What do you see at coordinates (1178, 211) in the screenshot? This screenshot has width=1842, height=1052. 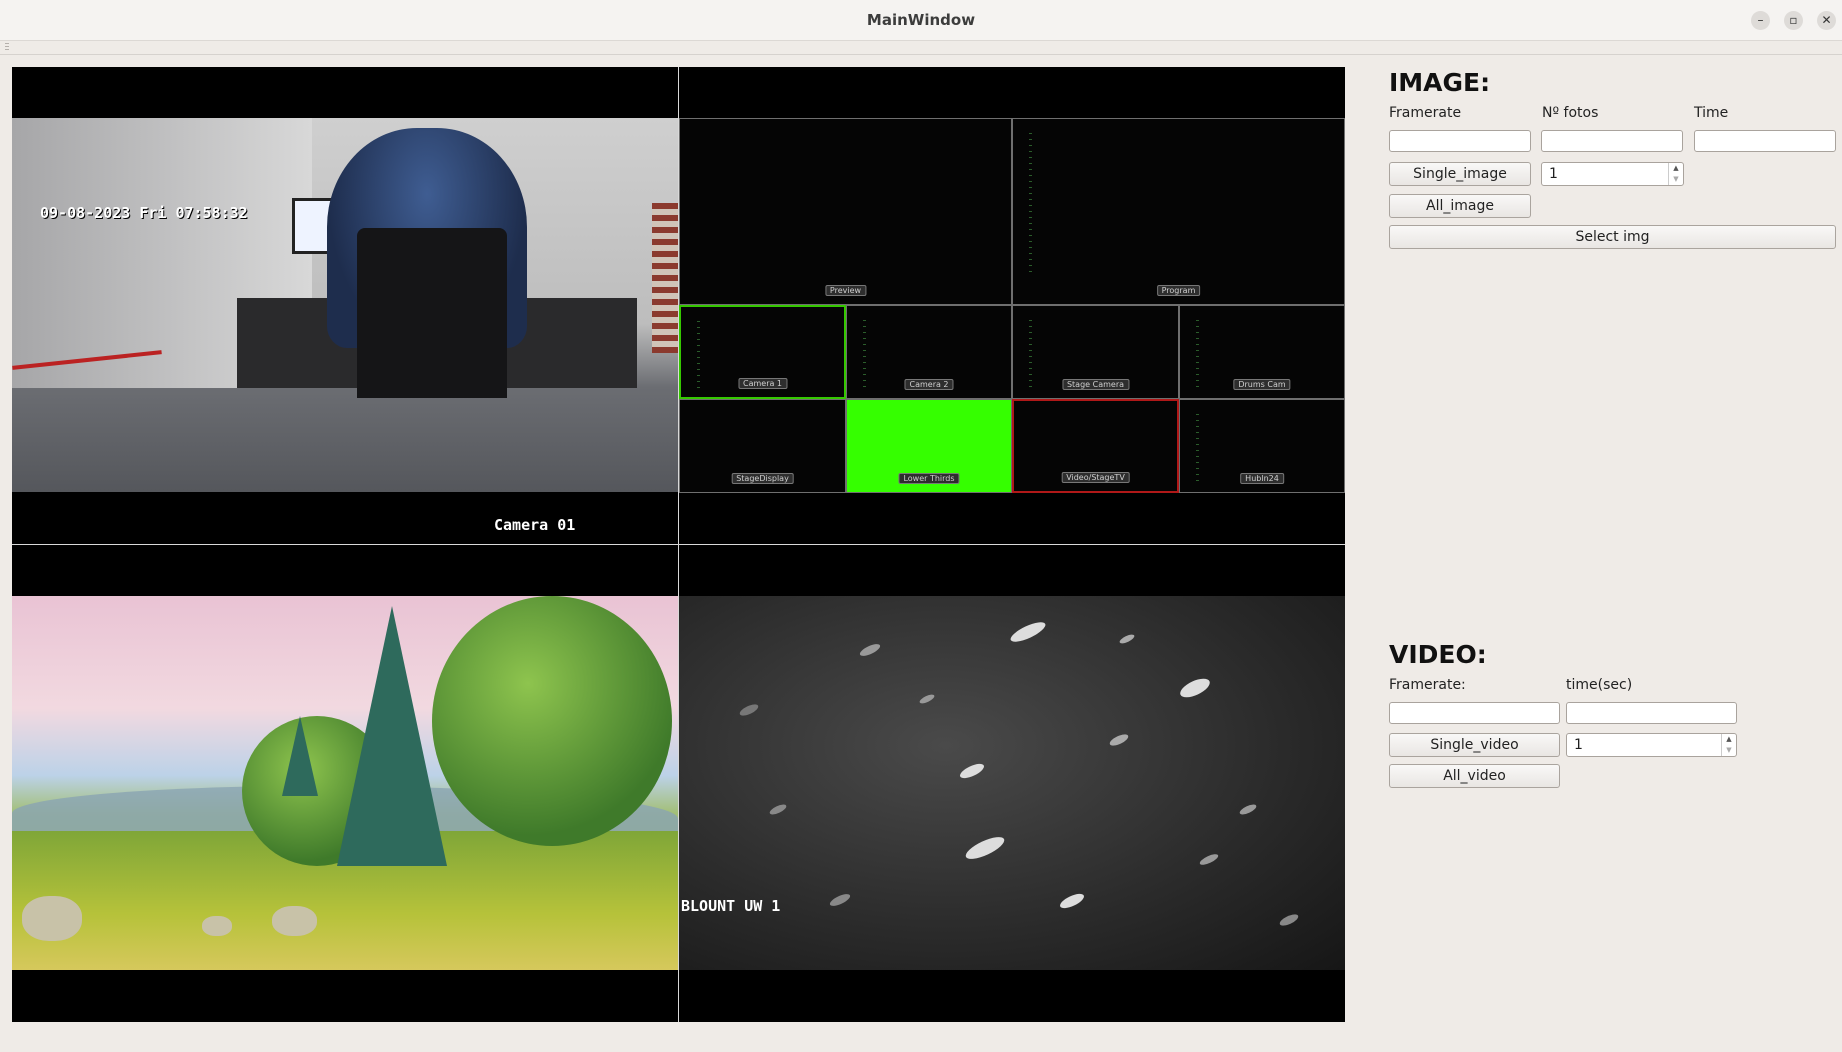 I see `multiview-tile: Program` at bounding box center [1178, 211].